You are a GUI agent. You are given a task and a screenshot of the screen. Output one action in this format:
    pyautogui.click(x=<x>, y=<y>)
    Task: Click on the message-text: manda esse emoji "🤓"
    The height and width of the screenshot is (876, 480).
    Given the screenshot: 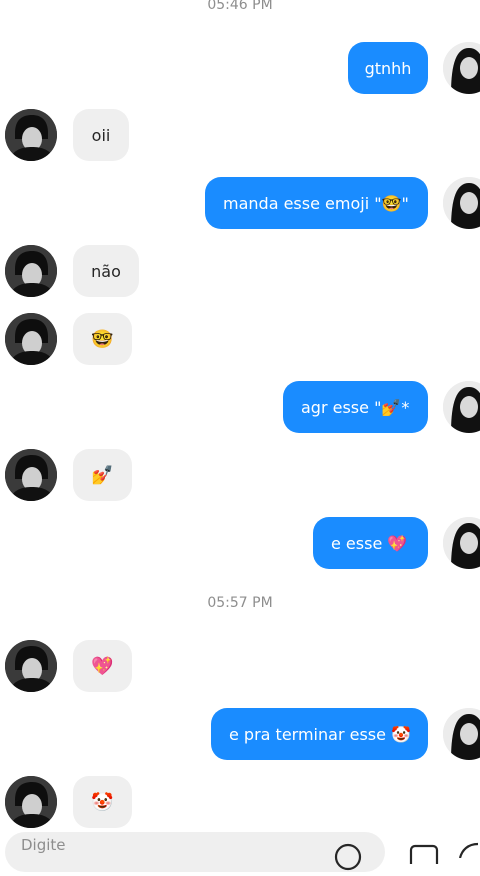 What is the action you would take?
    pyautogui.click(x=316, y=203)
    